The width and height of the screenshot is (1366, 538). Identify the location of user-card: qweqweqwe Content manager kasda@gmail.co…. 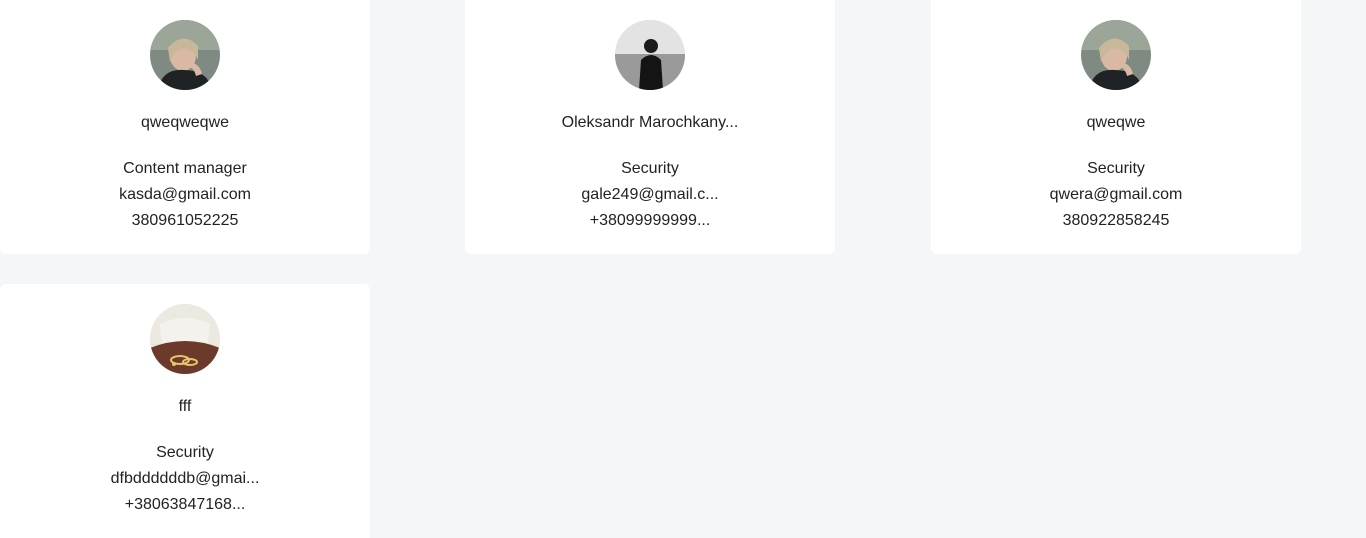
(185, 127).